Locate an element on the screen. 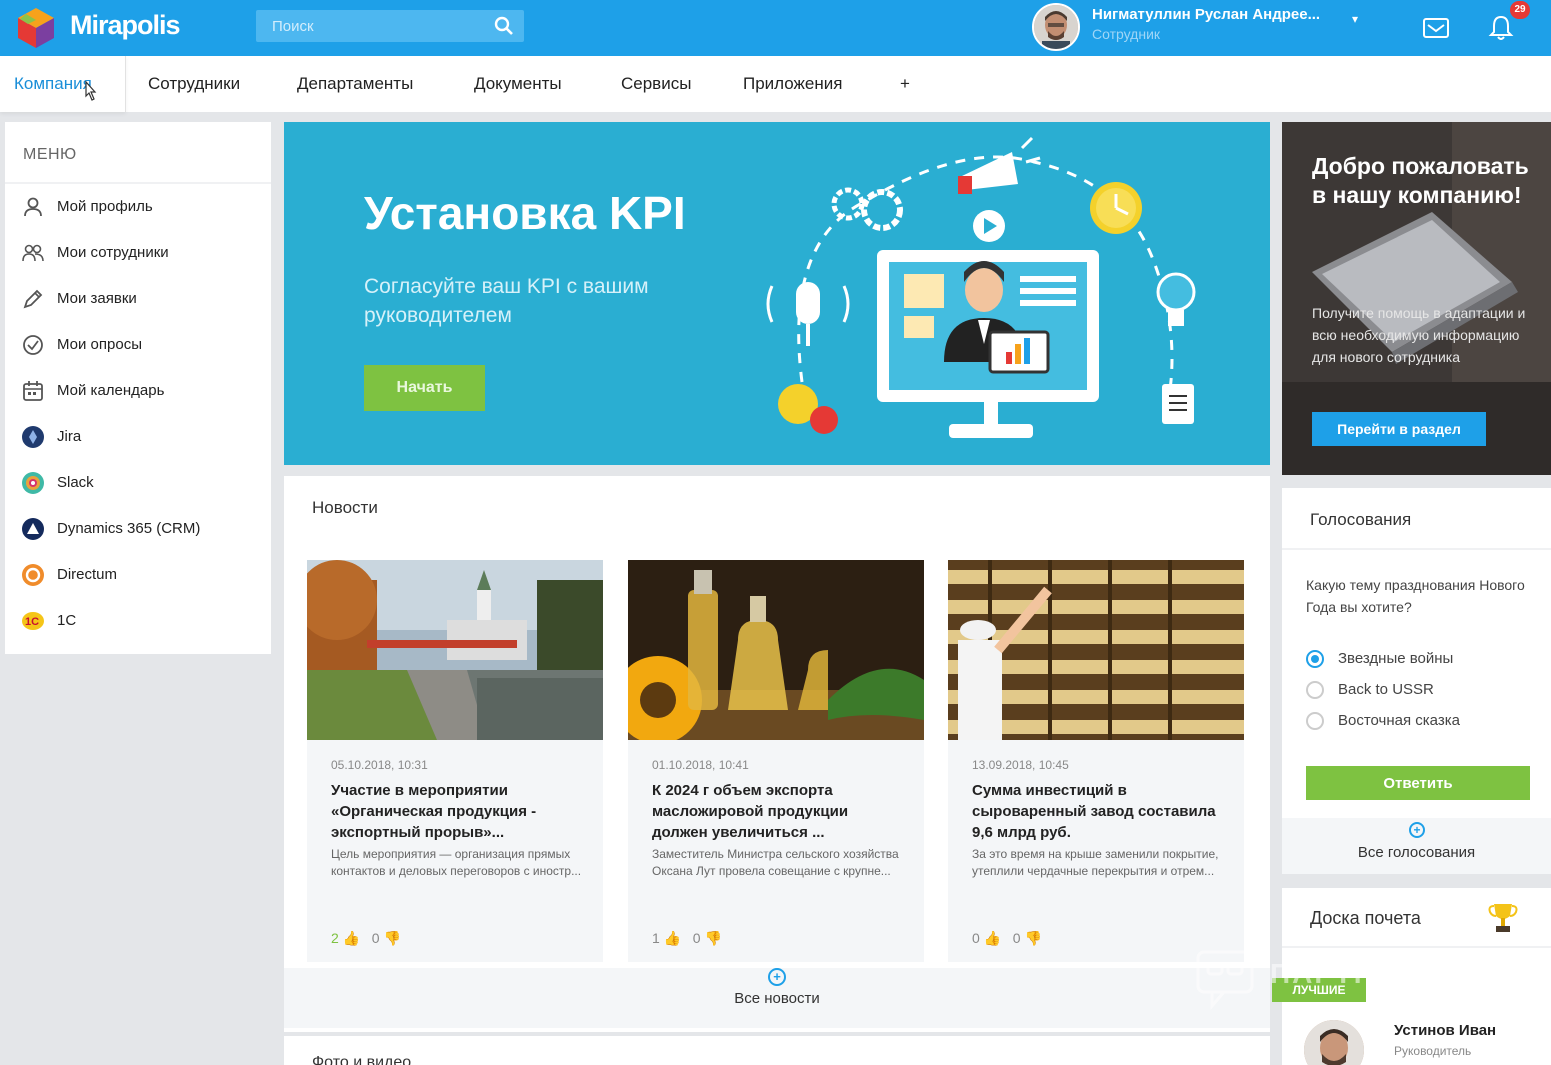  sidebar-item-directum: Directum is located at coordinates (141, 575).